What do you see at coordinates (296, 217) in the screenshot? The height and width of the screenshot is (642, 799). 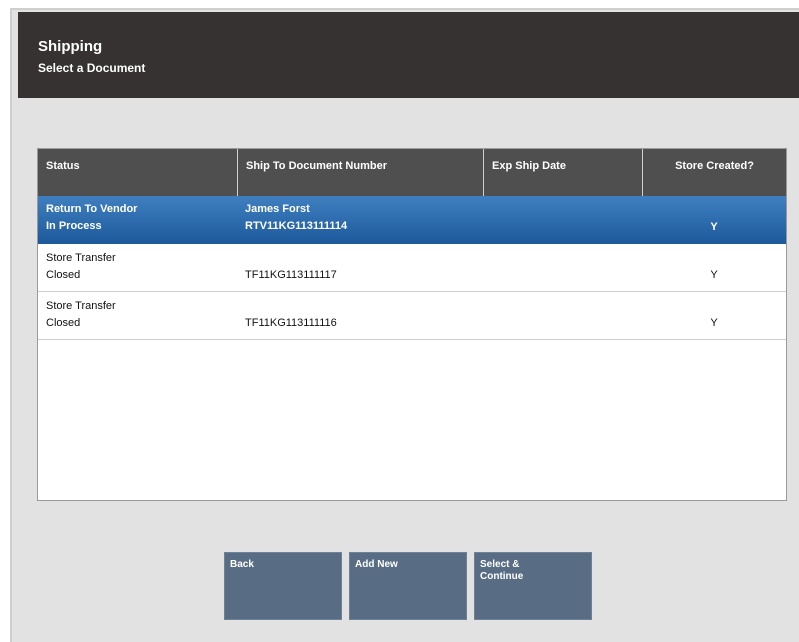 I see `ship-to-cell: James Forst RTV11KG113111114` at bounding box center [296, 217].